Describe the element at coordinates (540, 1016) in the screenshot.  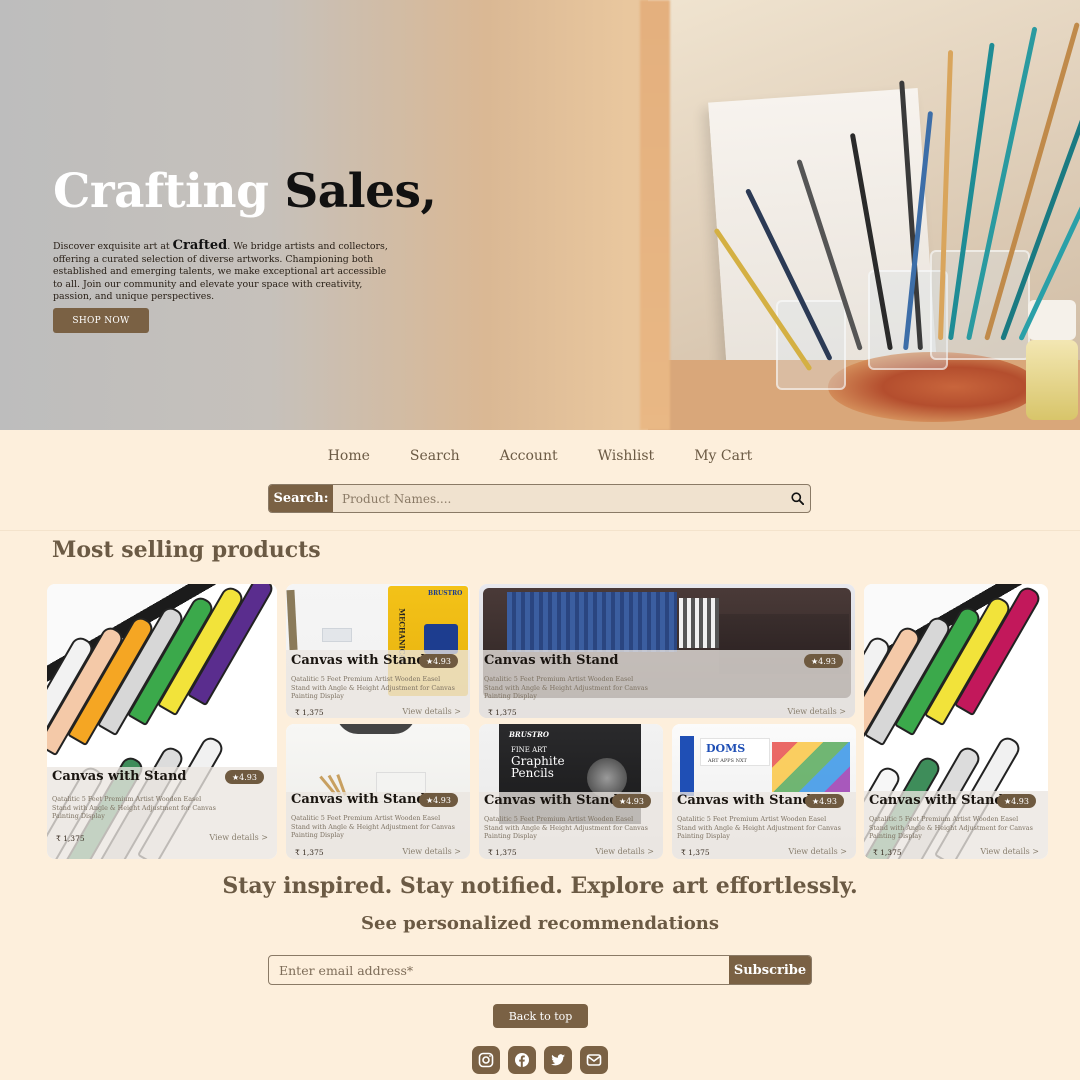
I see `back-to-top-button: Back to top` at that location.